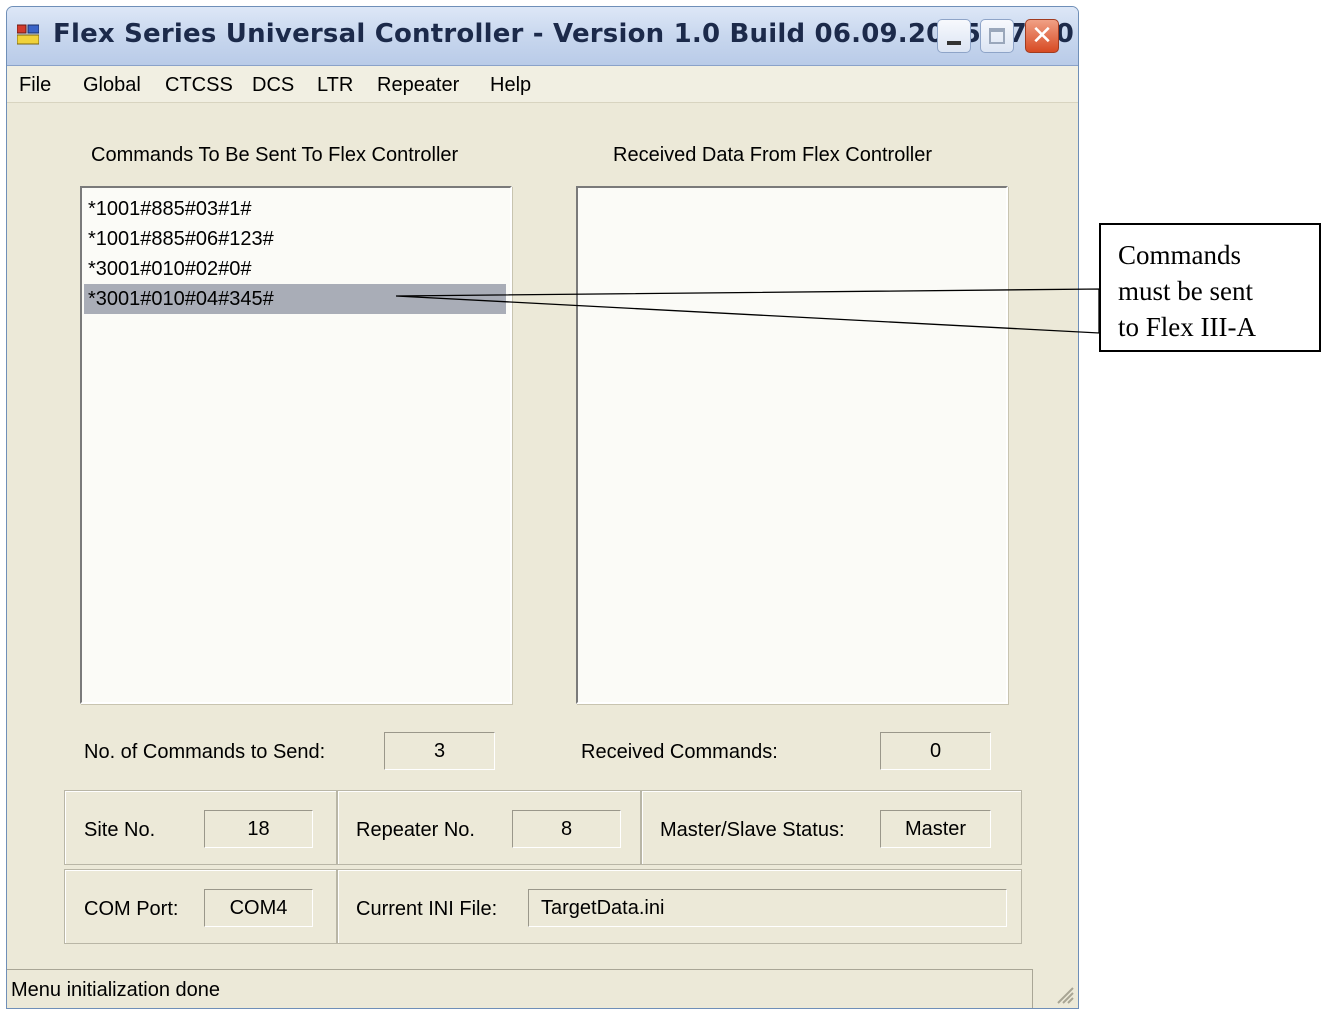  I want to click on list-item-selected: *3001#010#04#345#, so click(295, 299).